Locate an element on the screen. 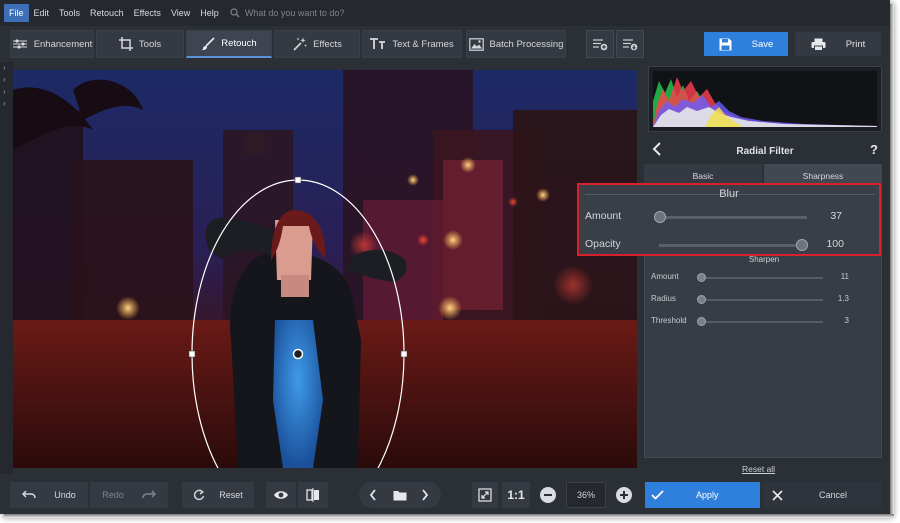 The height and width of the screenshot is (523, 900). apply-button: Apply is located at coordinates (702, 495).